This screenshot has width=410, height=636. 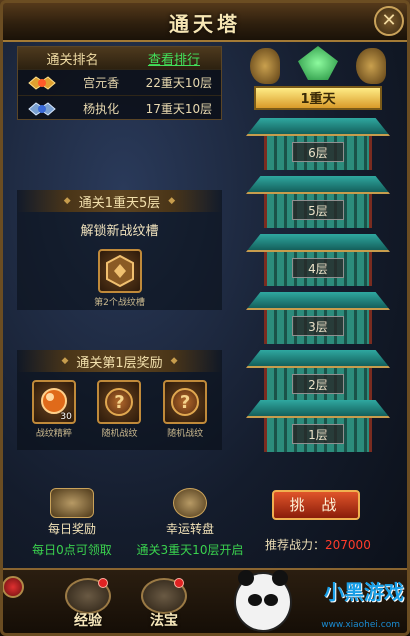 I want to click on milestone-title: ◆ 通关第1层奖励 ◆, so click(x=119, y=361).